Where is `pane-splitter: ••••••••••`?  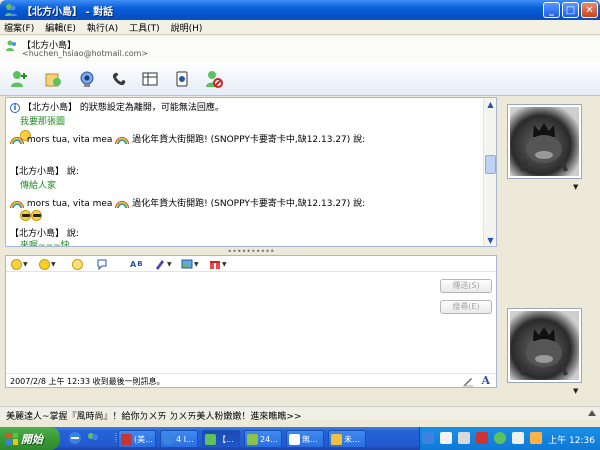
pane-splitter: •••••••••• is located at coordinates (251, 251).